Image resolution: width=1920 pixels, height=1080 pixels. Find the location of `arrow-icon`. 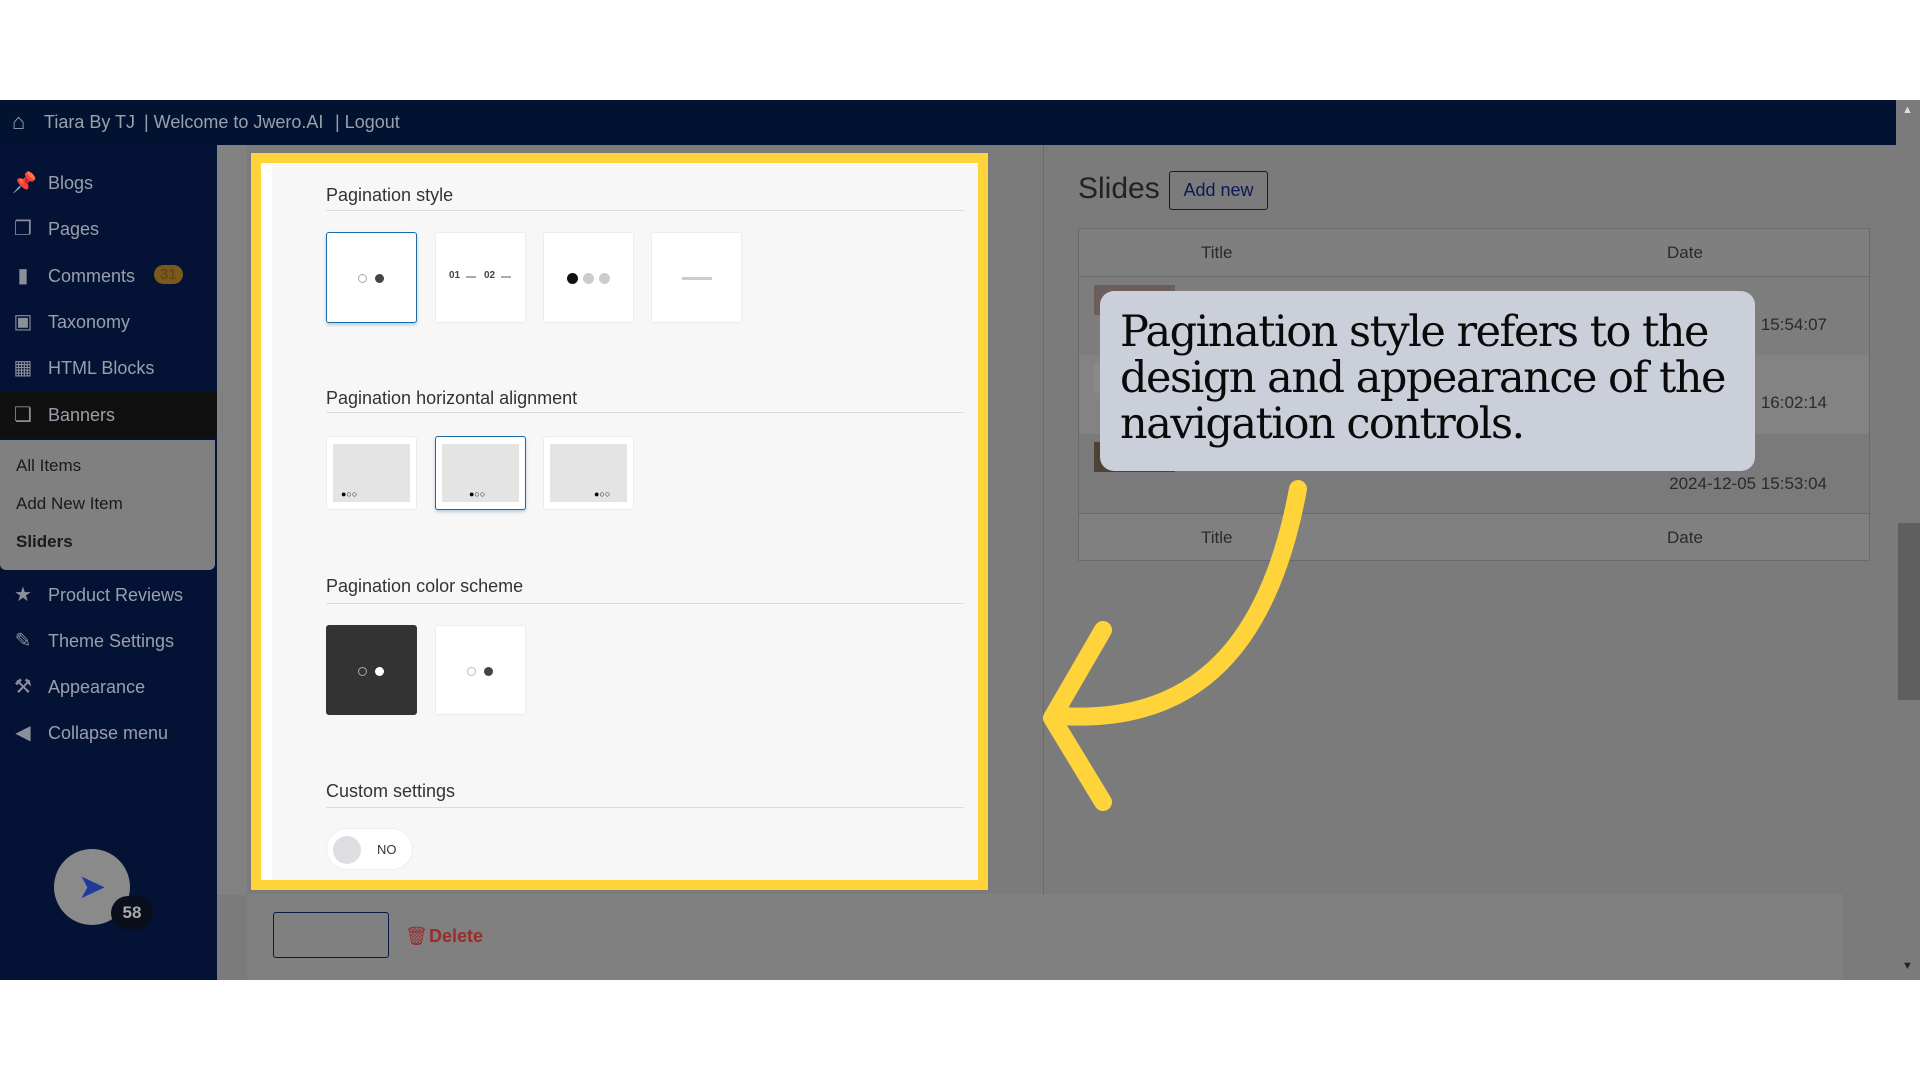

arrow-icon is located at coordinates (1175, 645).